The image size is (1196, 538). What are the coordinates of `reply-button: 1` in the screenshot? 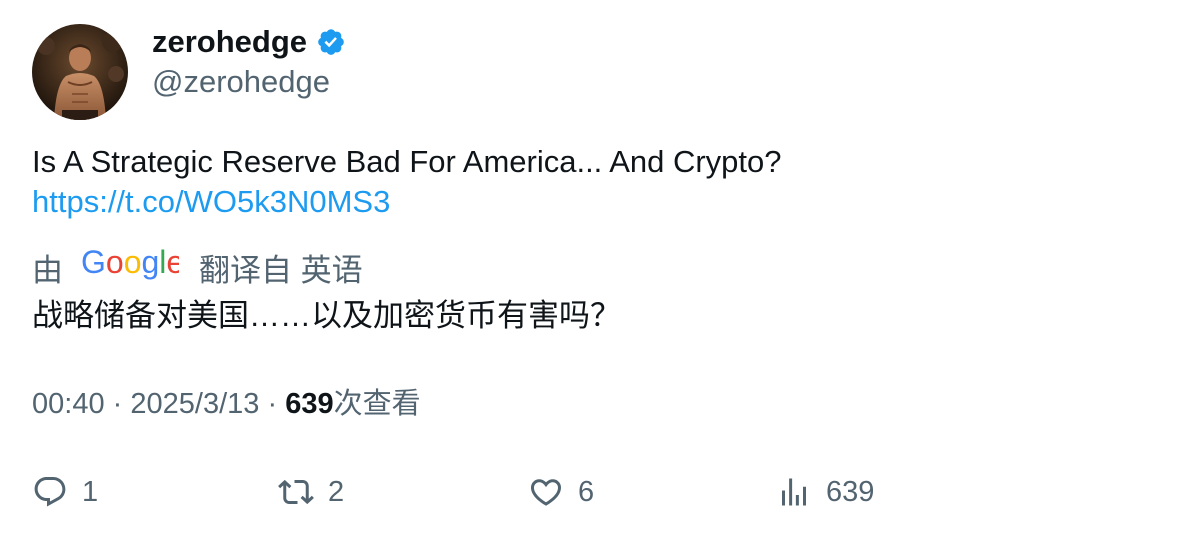 It's located at (65, 492).